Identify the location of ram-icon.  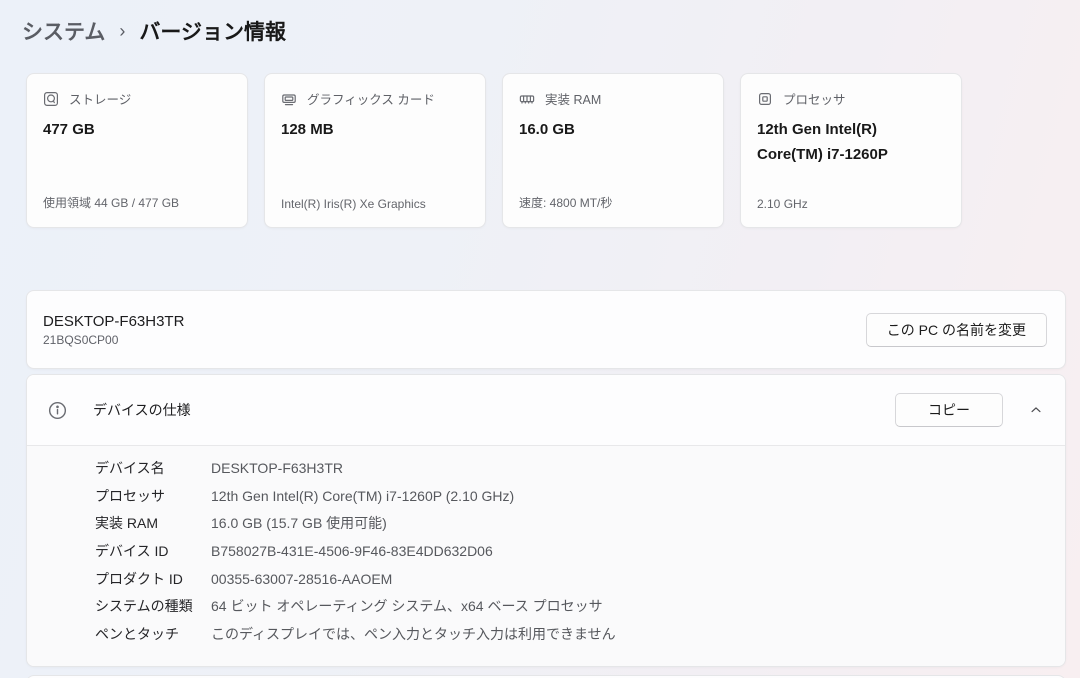
(527, 99).